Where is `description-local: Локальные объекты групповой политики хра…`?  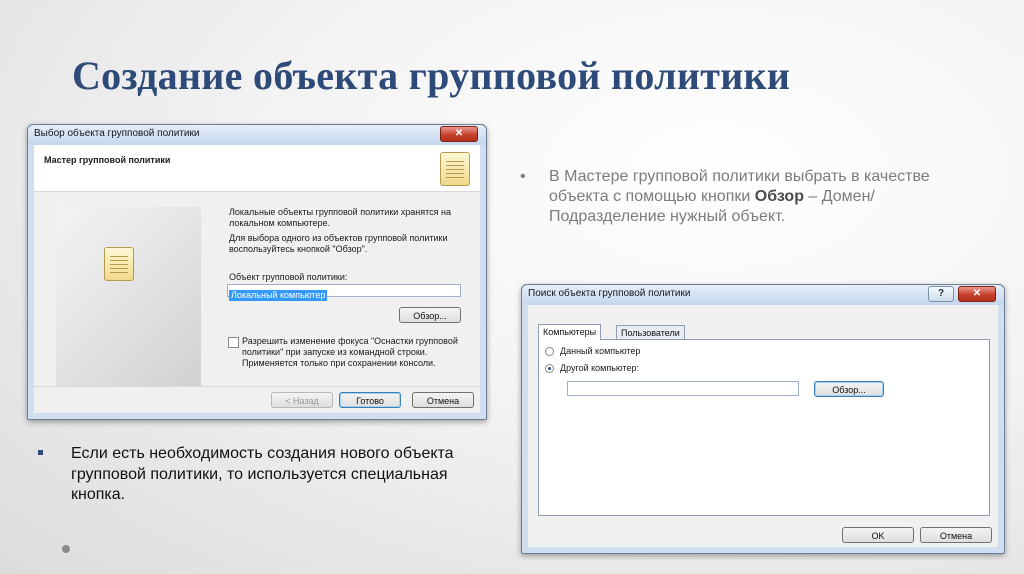 description-local: Локальные объекты групповой политики хра… is located at coordinates (340, 217).